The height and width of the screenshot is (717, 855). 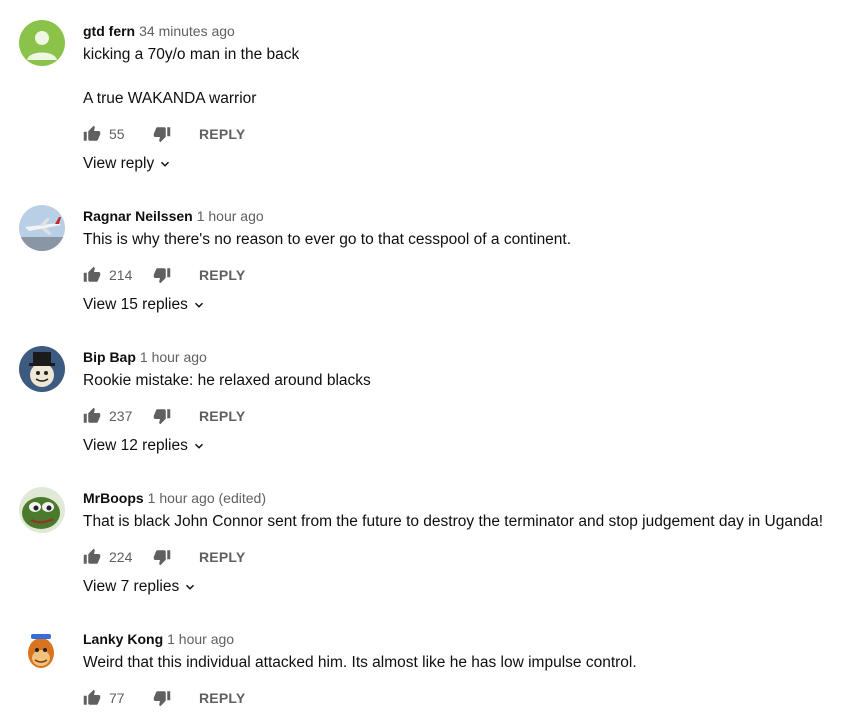 What do you see at coordinates (121, 416) in the screenshot?
I see `like-count: 237` at bounding box center [121, 416].